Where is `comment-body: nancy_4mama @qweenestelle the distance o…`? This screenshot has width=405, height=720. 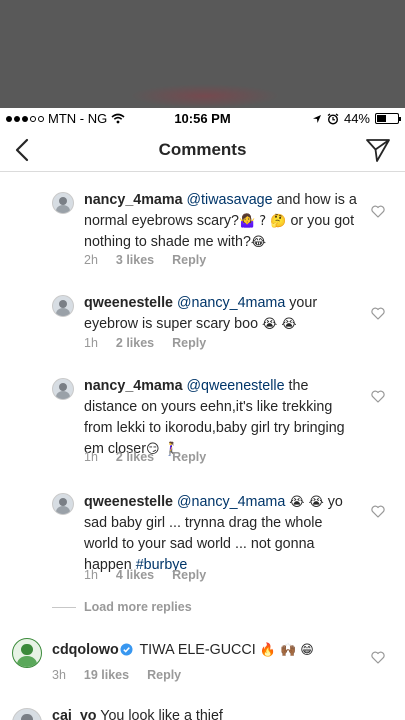 comment-body: nancy_4mama @qweenestelle the distance o… is located at coordinates (221, 418).